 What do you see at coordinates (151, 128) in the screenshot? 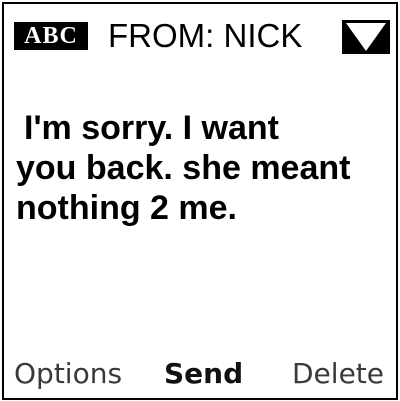
I see `message-line: I'm sorry. I want` at bounding box center [151, 128].